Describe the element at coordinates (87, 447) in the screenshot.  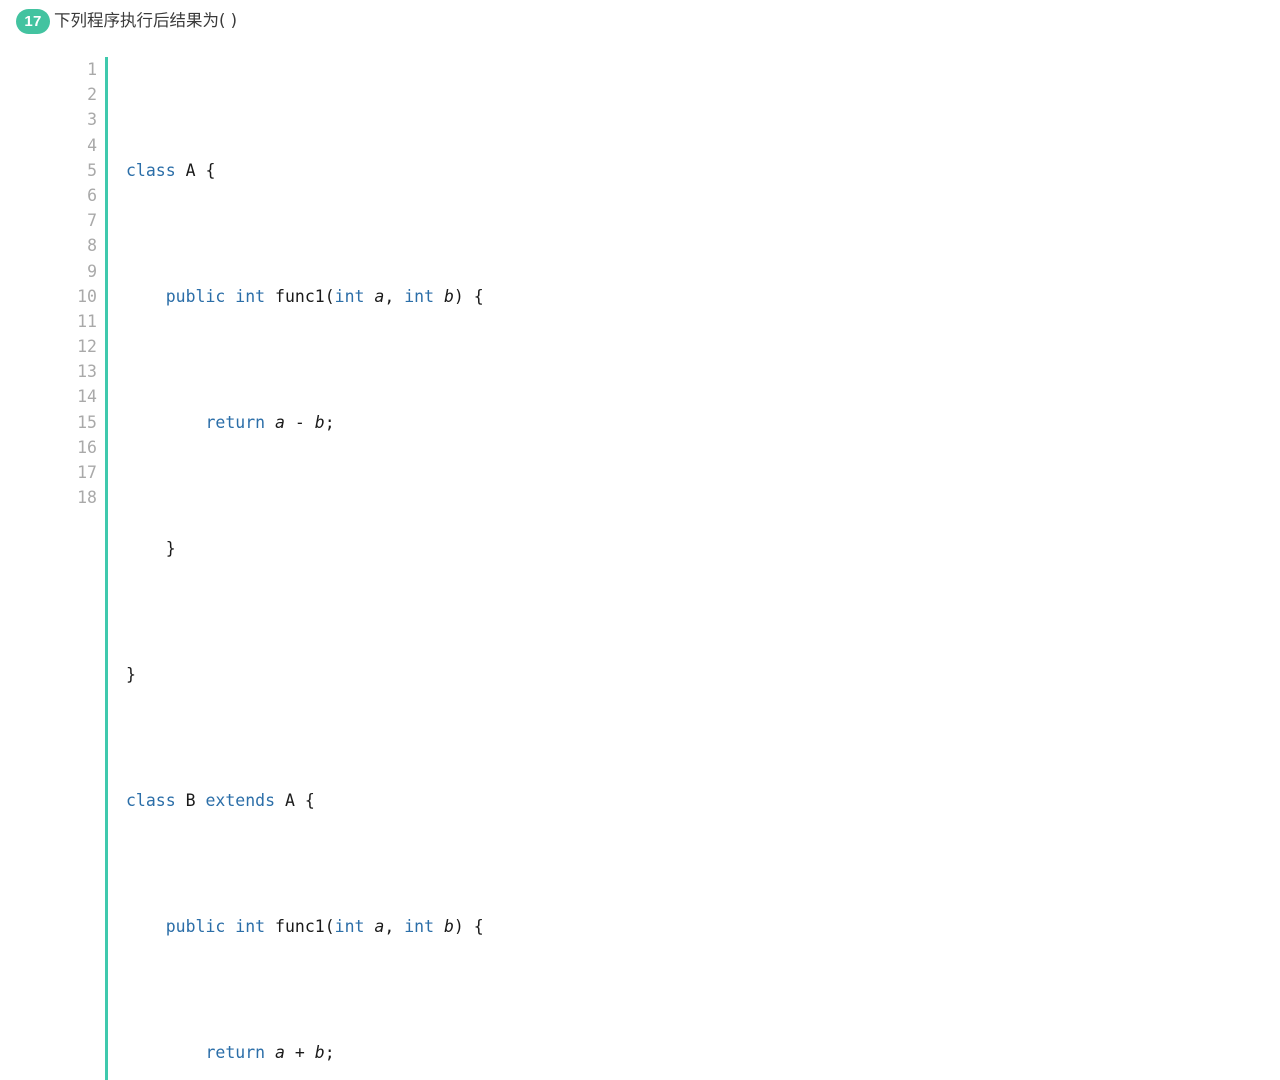
I see `line-number: 16` at that location.